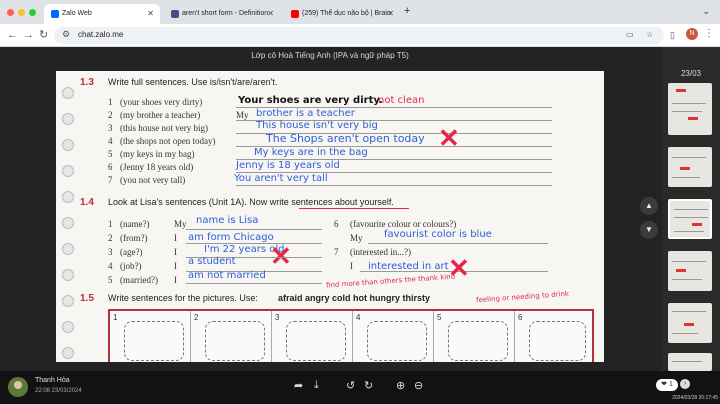  Describe the element at coordinates (354, 208) in the screenshot. I see `teacher-underline` at that location.